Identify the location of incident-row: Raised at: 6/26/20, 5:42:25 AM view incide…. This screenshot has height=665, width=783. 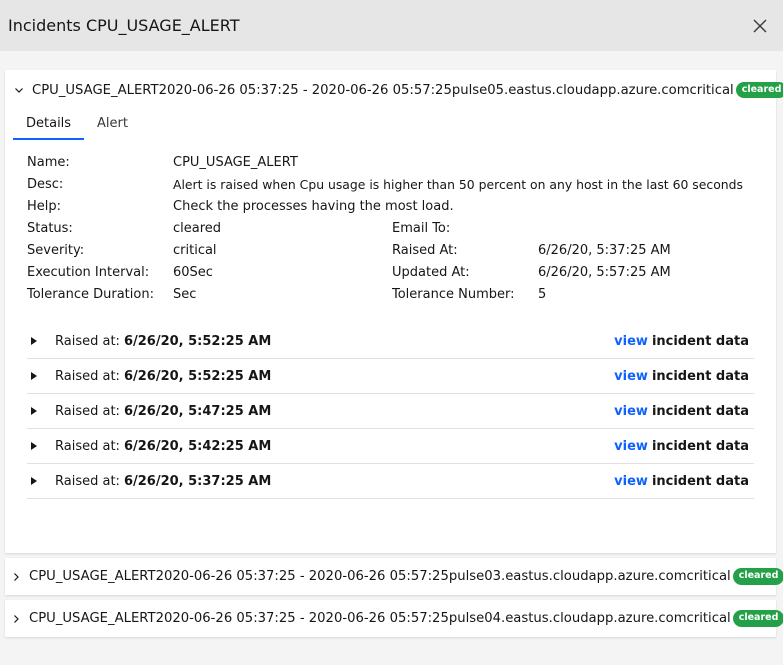
(390, 446).